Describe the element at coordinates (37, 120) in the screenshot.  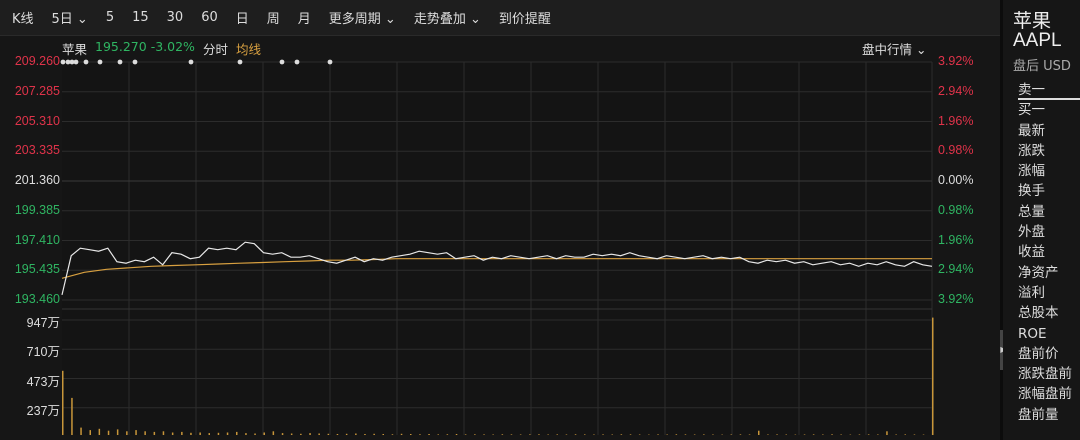
I see `price-tick: 205.310` at that location.